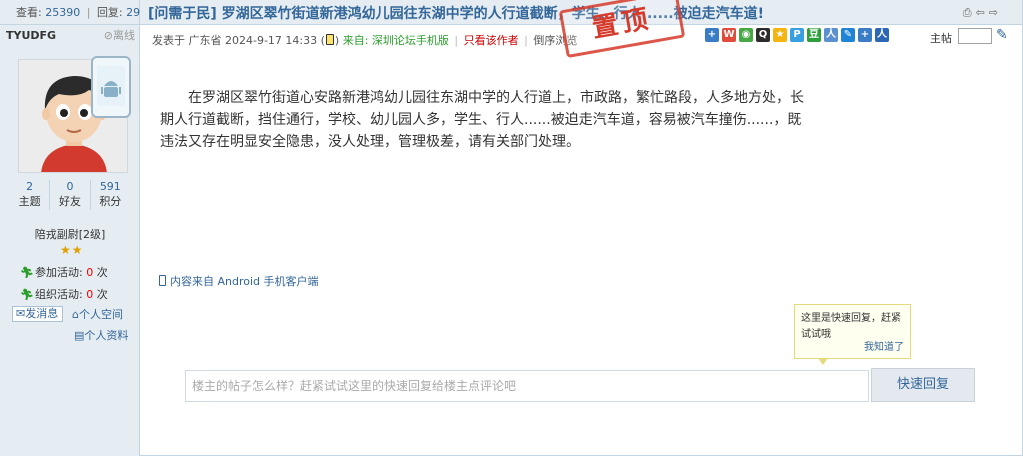 The image size is (1023, 456). Describe the element at coordinates (780, 35) in the screenshot. I see `share-qzone-icon: ★` at that location.